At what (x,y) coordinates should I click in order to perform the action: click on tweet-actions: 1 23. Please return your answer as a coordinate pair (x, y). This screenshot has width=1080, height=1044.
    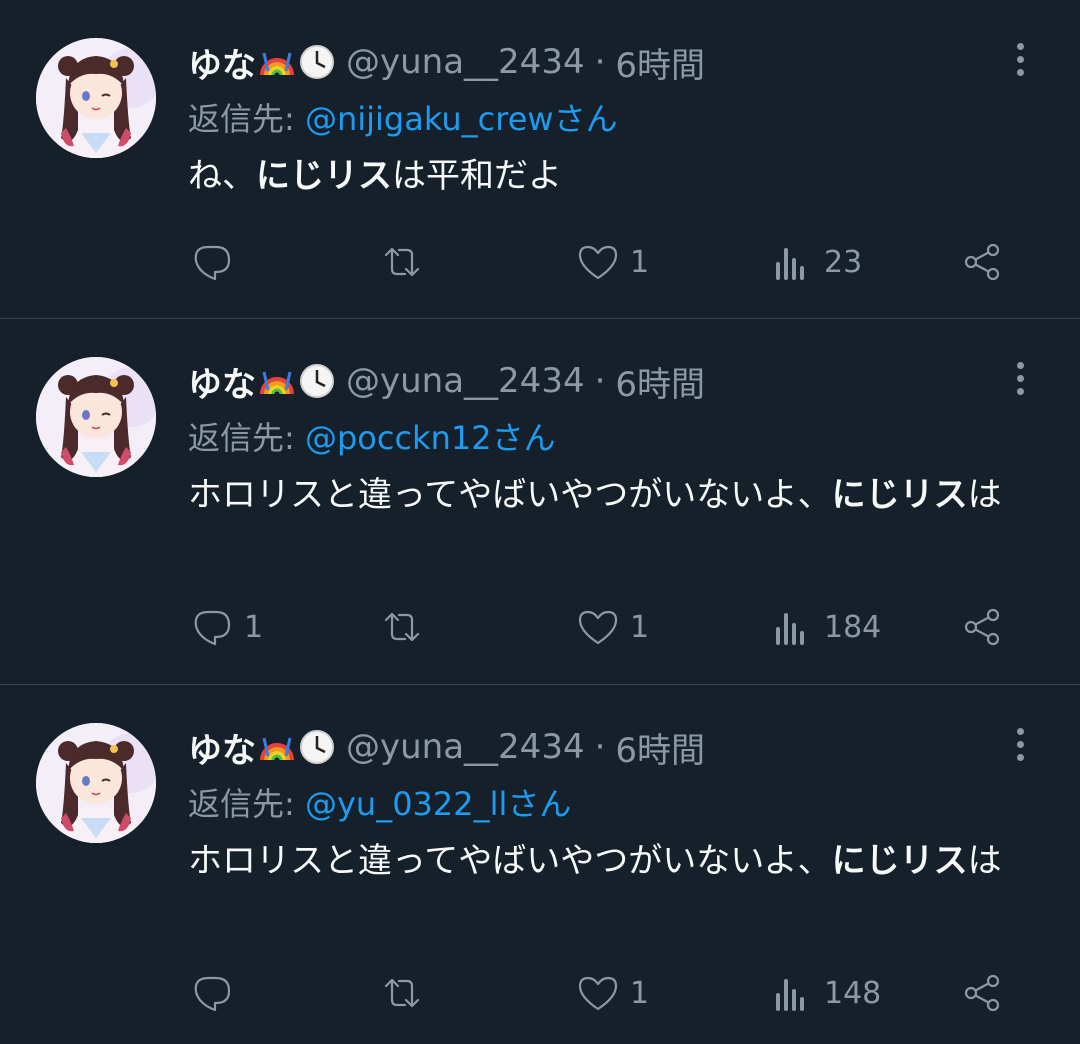
    Looking at the image, I should click on (599, 262).